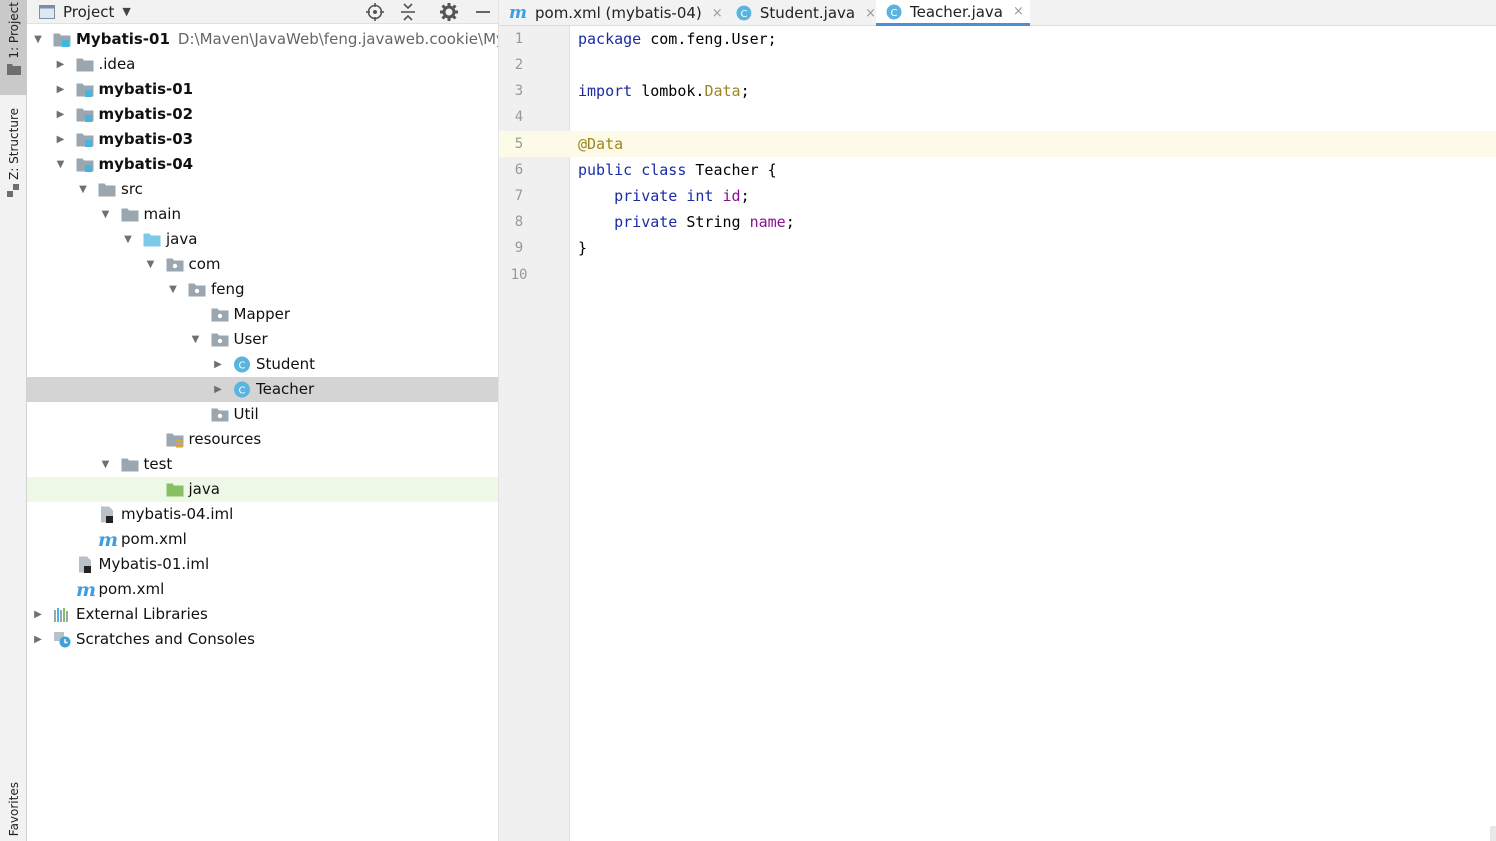 This screenshot has height=841, width=1496. I want to click on tree-item-text: External Libraries, so click(142, 614).